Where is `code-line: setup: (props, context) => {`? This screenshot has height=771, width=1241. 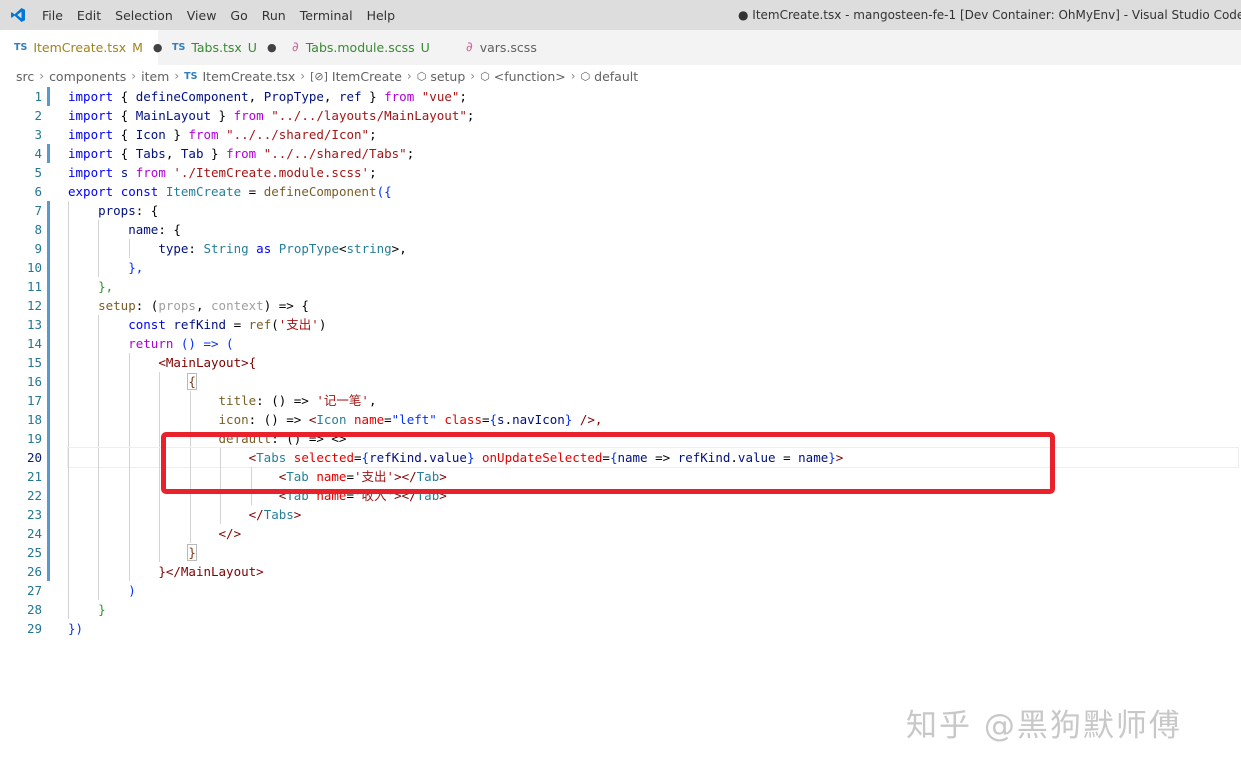
code-line: setup: (props, context) => { is located at coordinates (653, 305).